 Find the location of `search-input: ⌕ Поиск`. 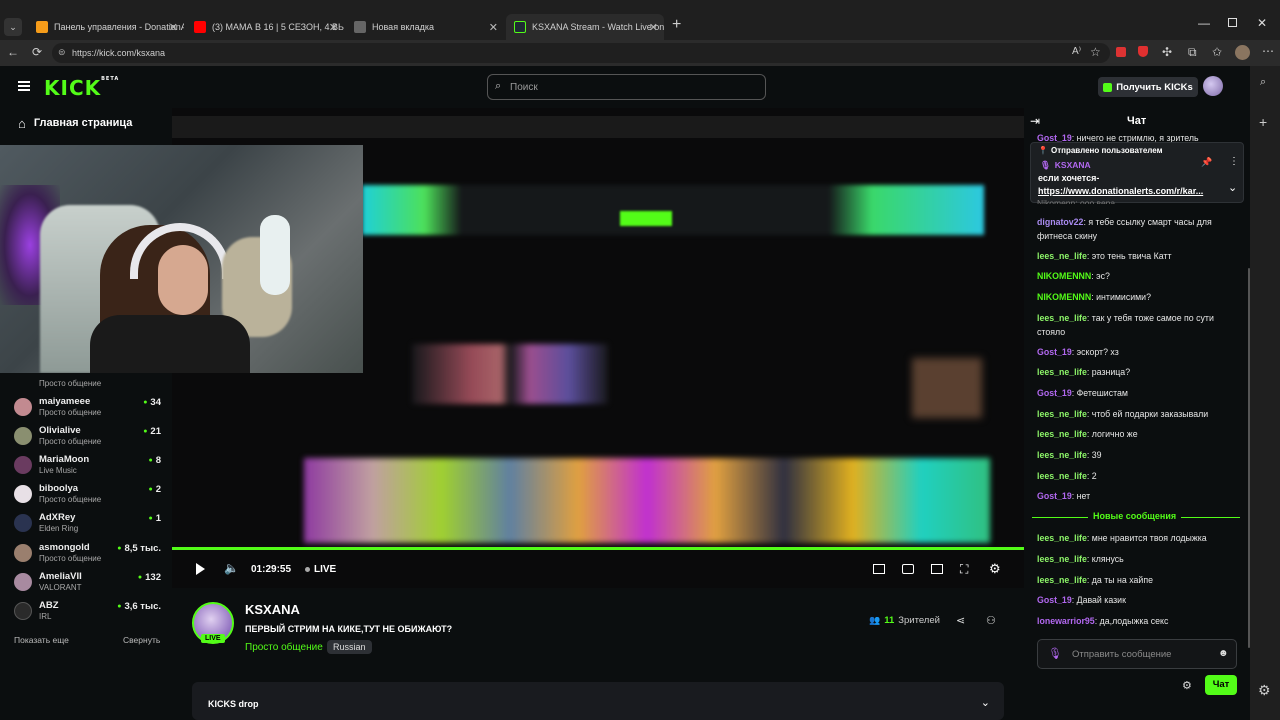

search-input: ⌕ Поиск is located at coordinates (626, 87).